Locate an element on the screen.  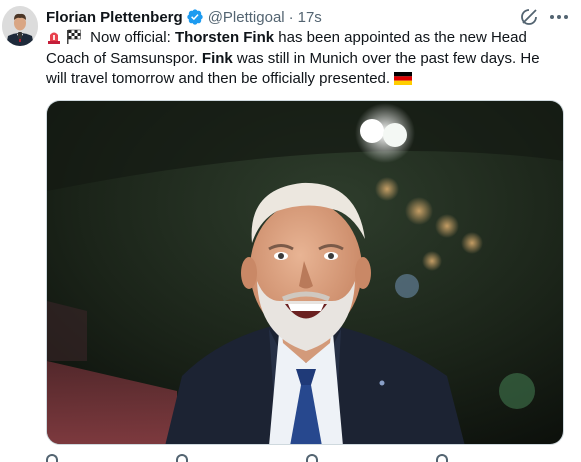
timestamp: 17s is located at coordinates (310, 17).